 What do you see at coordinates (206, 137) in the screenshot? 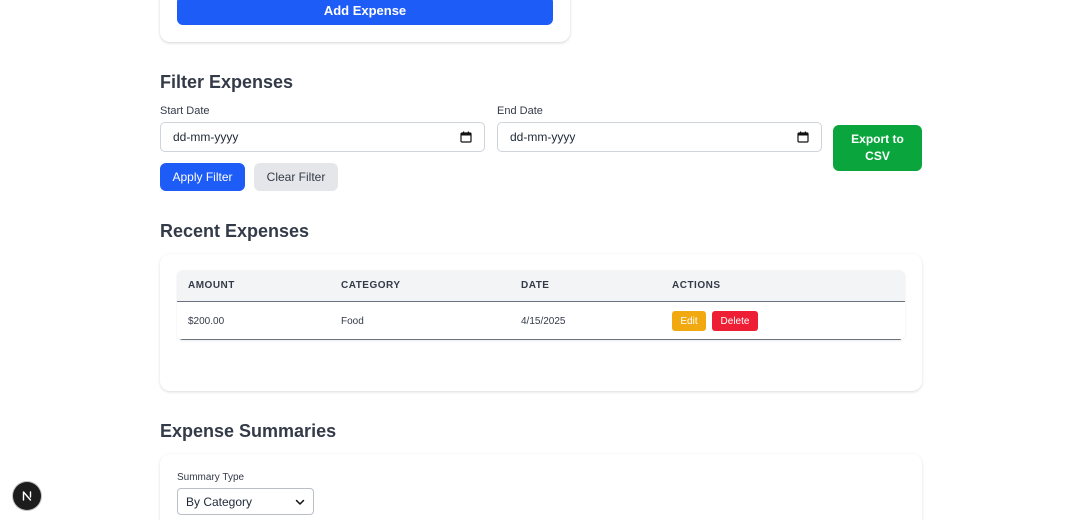
I see `start-date-value: dd-mm-yyyy` at bounding box center [206, 137].